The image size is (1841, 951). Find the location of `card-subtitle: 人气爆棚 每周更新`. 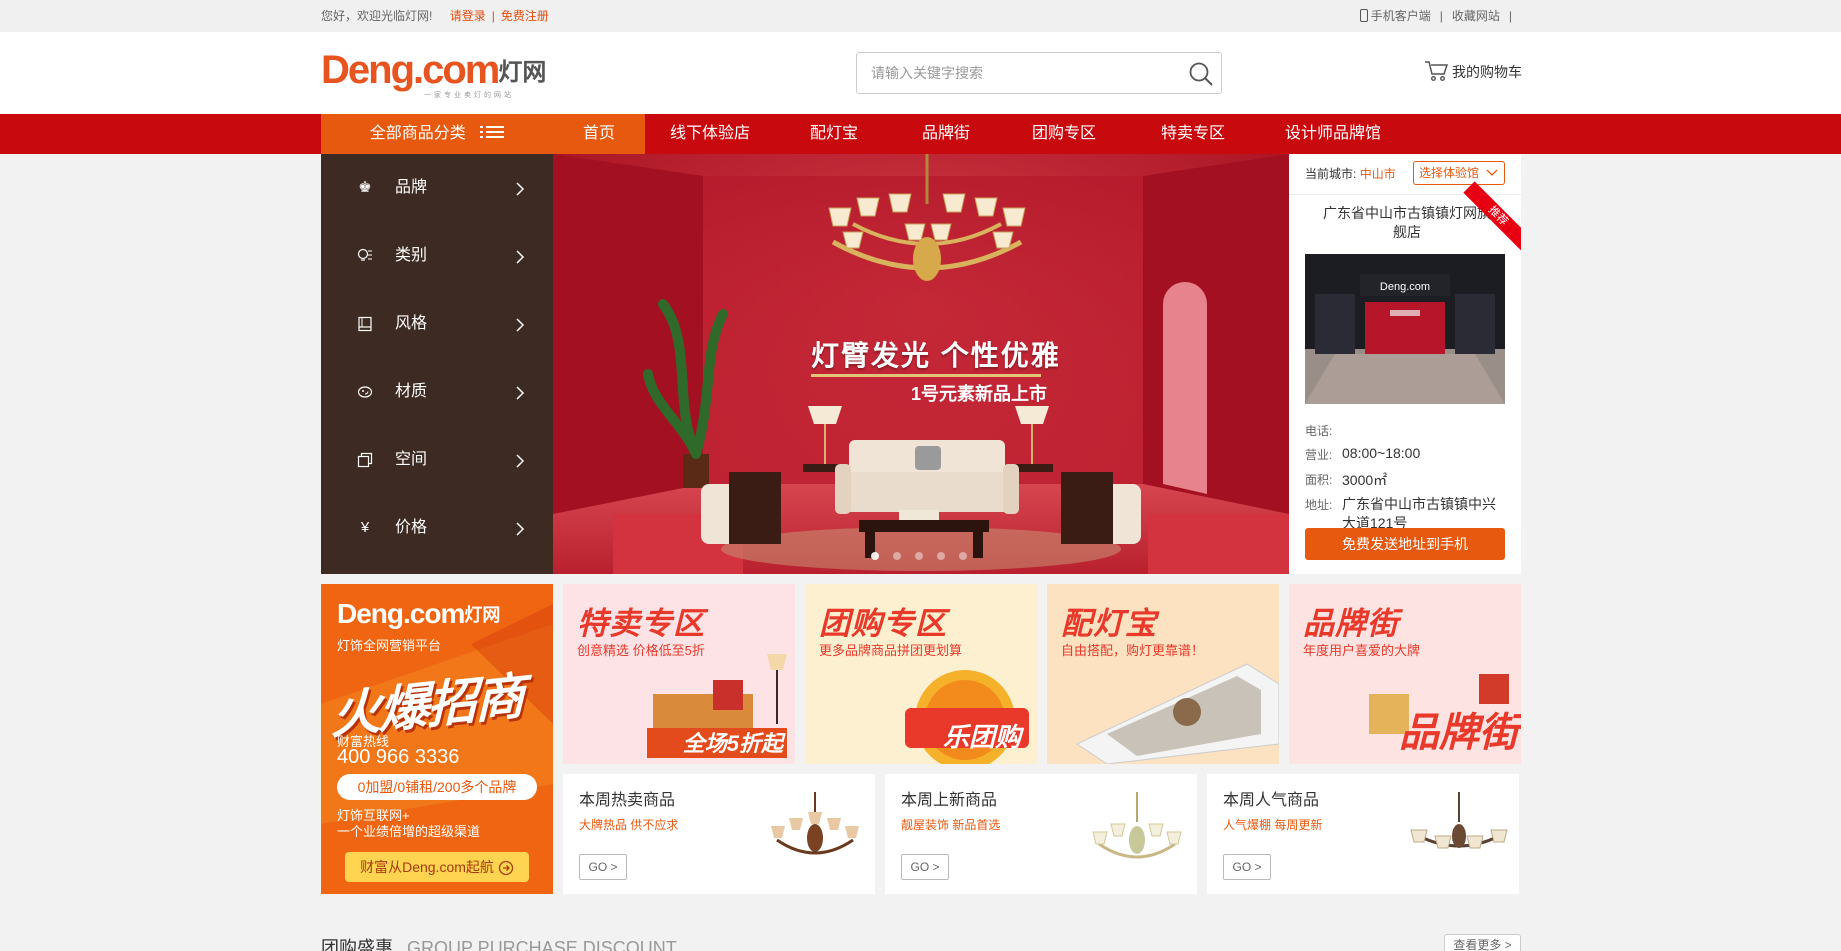

card-subtitle: 人气爆棚 每周更新 is located at coordinates (1273, 825).